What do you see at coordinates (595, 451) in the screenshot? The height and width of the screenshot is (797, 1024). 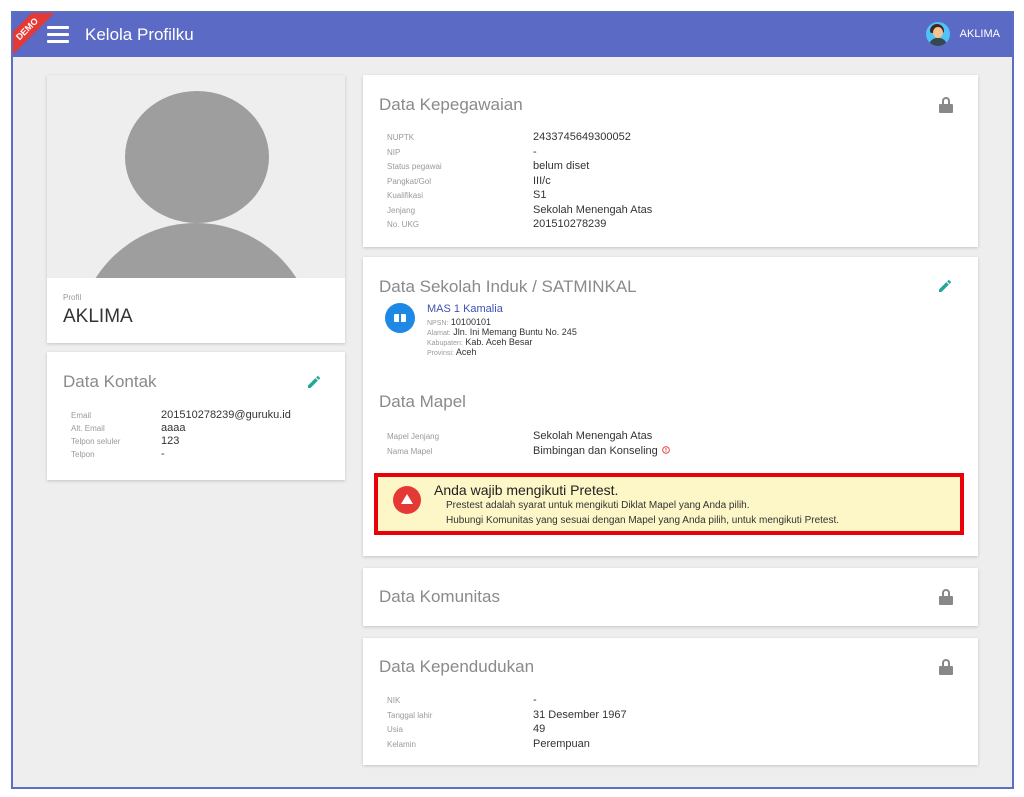 I see `subject-value: Bimbingan dan Konseling` at bounding box center [595, 451].